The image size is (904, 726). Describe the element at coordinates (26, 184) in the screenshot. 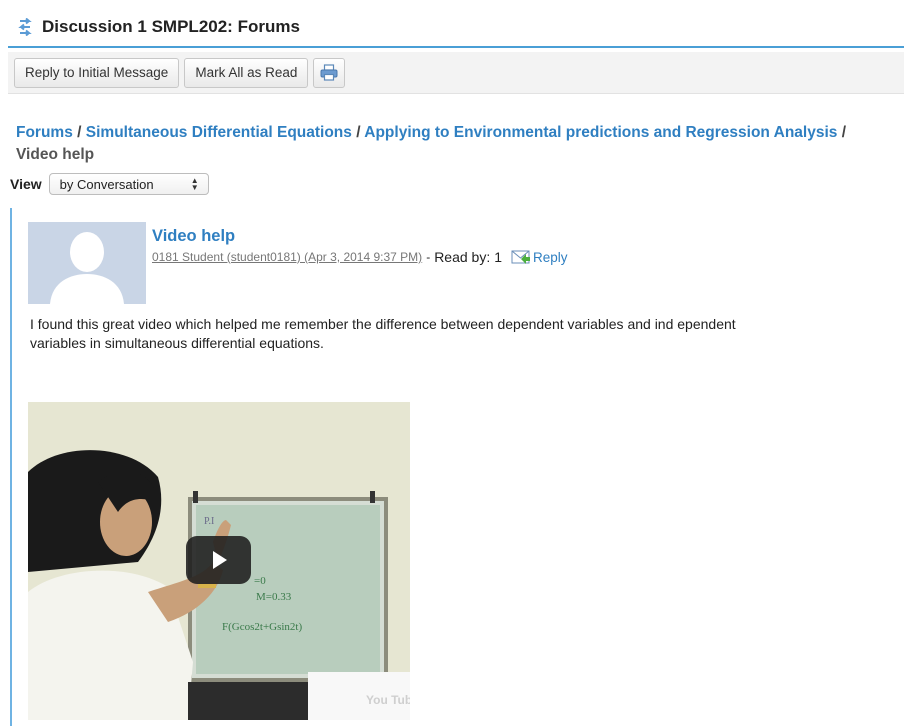

I see `view-label: View` at that location.